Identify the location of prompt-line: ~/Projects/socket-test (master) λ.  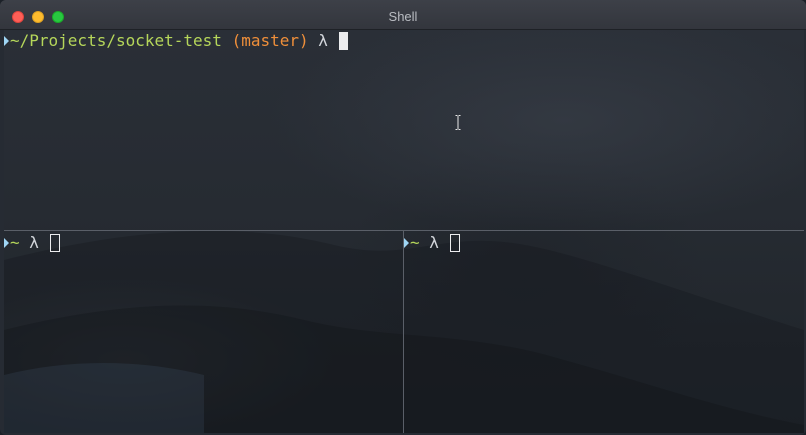
(176, 41).